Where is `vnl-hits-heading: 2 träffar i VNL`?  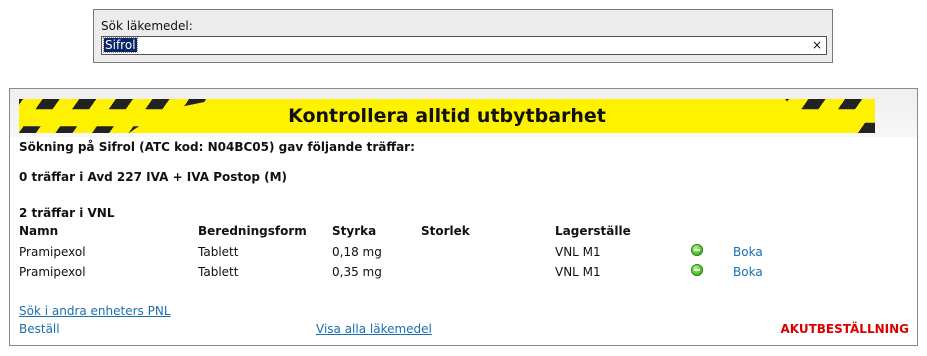 vnl-hits-heading: 2 träffar i VNL is located at coordinates (67, 213).